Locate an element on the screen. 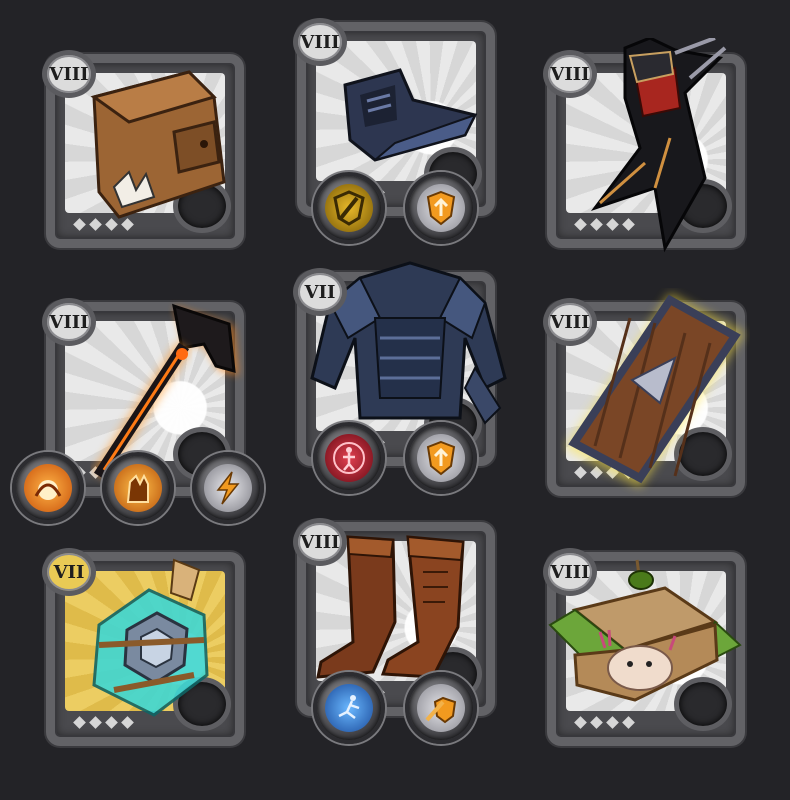 The width and height of the screenshot is (790, 800). sword-shield-orange-icon is located at coordinates (441, 710).